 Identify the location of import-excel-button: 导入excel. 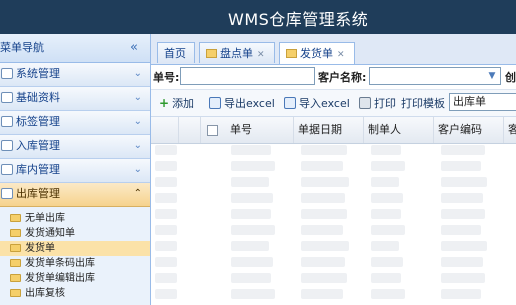
(317, 103).